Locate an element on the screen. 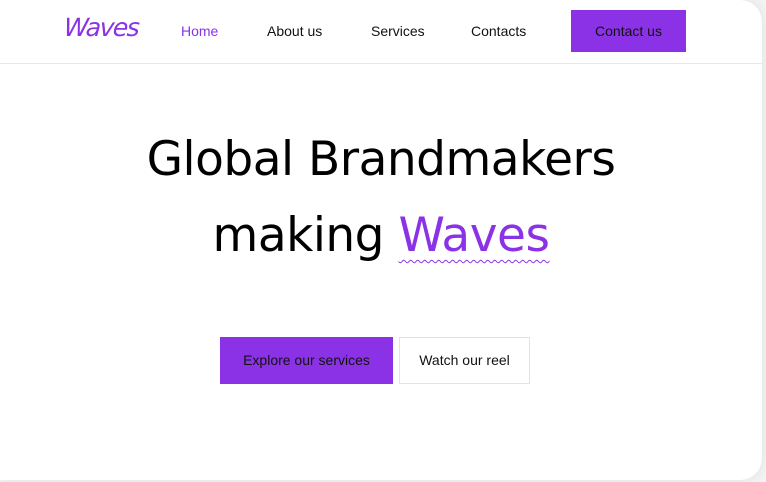 This screenshot has width=766, height=482. hero-heading-line-2: making Waves is located at coordinates (381, 236).